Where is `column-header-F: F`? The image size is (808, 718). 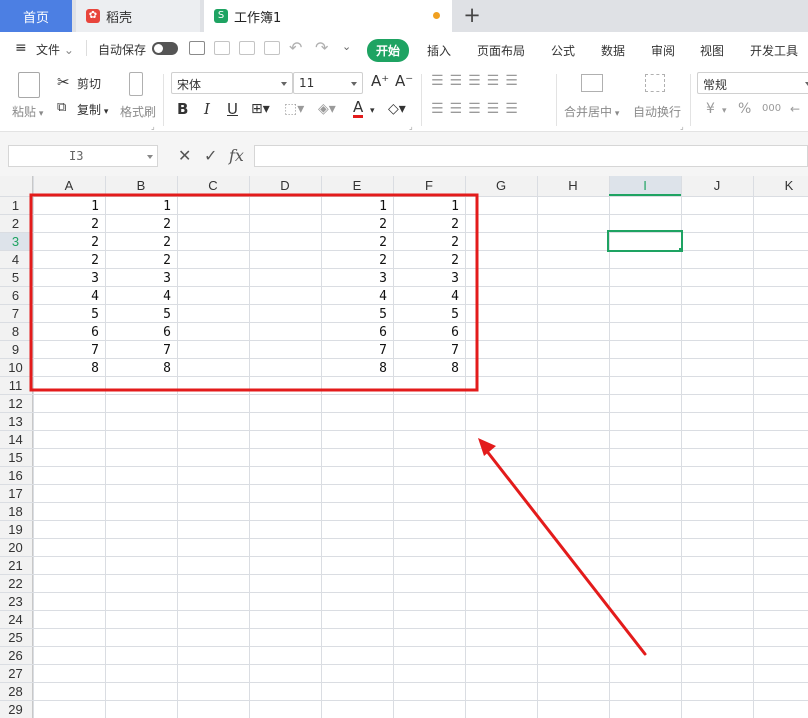 column-header-F: F is located at coordinates (429, 185).